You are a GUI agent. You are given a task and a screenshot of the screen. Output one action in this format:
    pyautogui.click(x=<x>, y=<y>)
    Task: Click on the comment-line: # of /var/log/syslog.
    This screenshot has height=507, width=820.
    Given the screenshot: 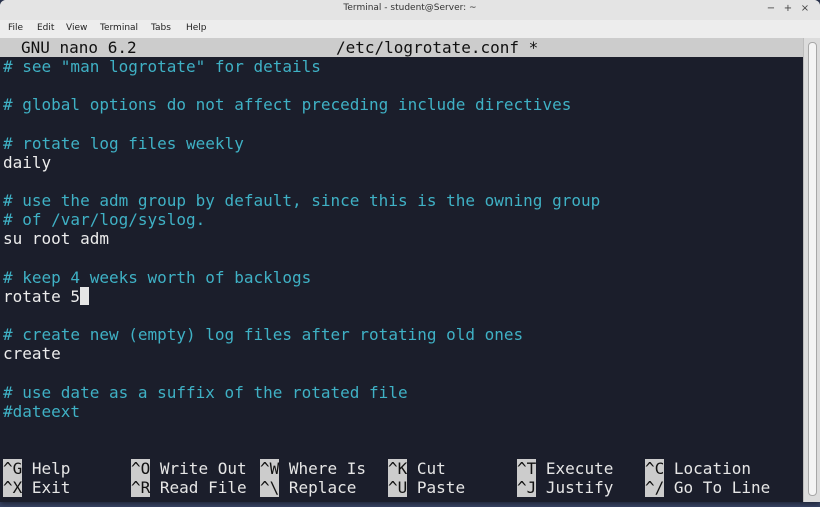 What is the action you would take?
    pyautogui.click(x=104, y=219)
    